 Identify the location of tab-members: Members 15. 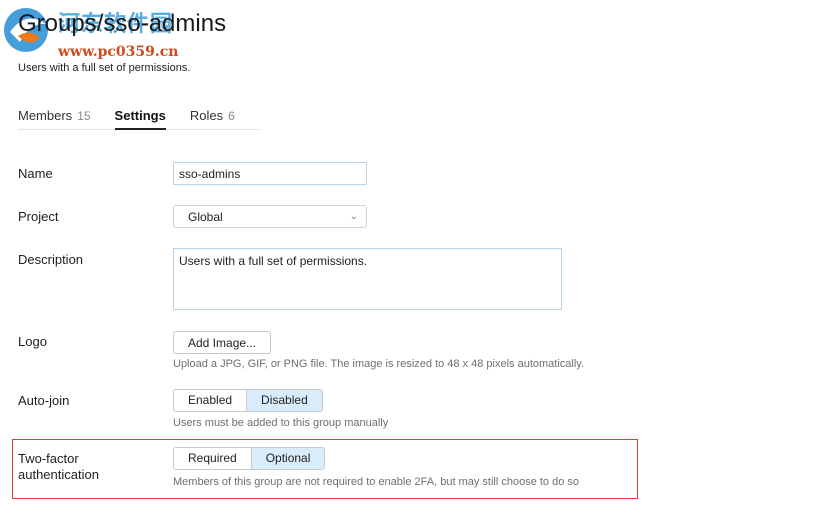
(54, 116).